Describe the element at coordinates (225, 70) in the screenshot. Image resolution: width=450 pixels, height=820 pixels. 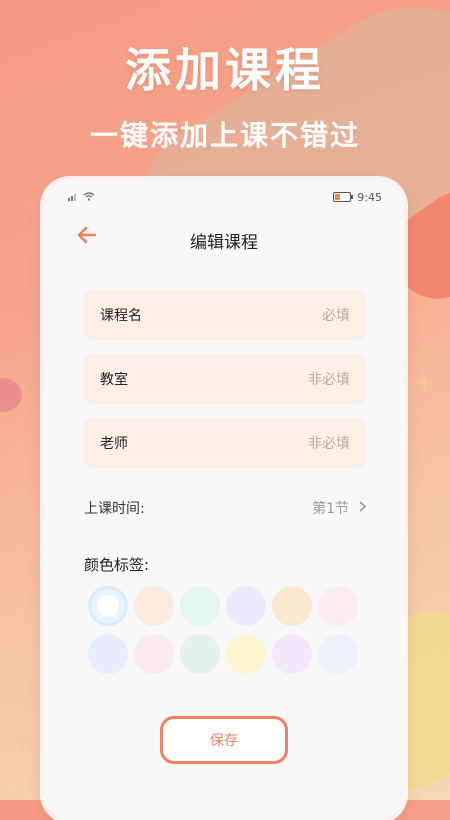
I see `promo-headline: 添加课程` at that location.